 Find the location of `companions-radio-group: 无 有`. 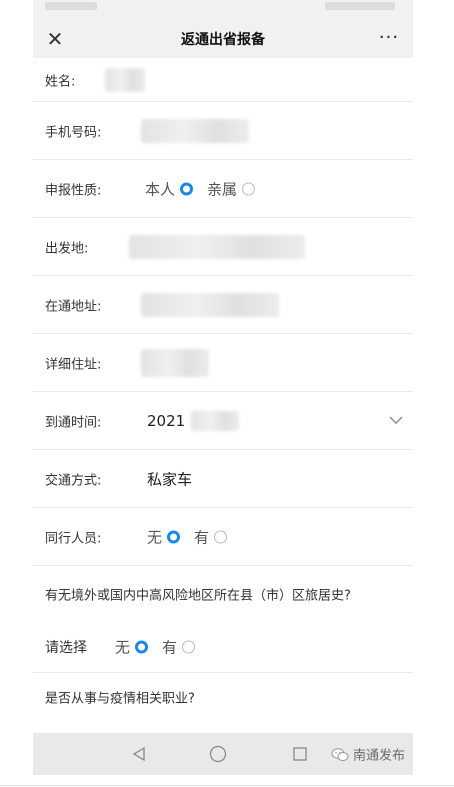

companions-radio-group: 无 有 is located at coordinates (194, 536).